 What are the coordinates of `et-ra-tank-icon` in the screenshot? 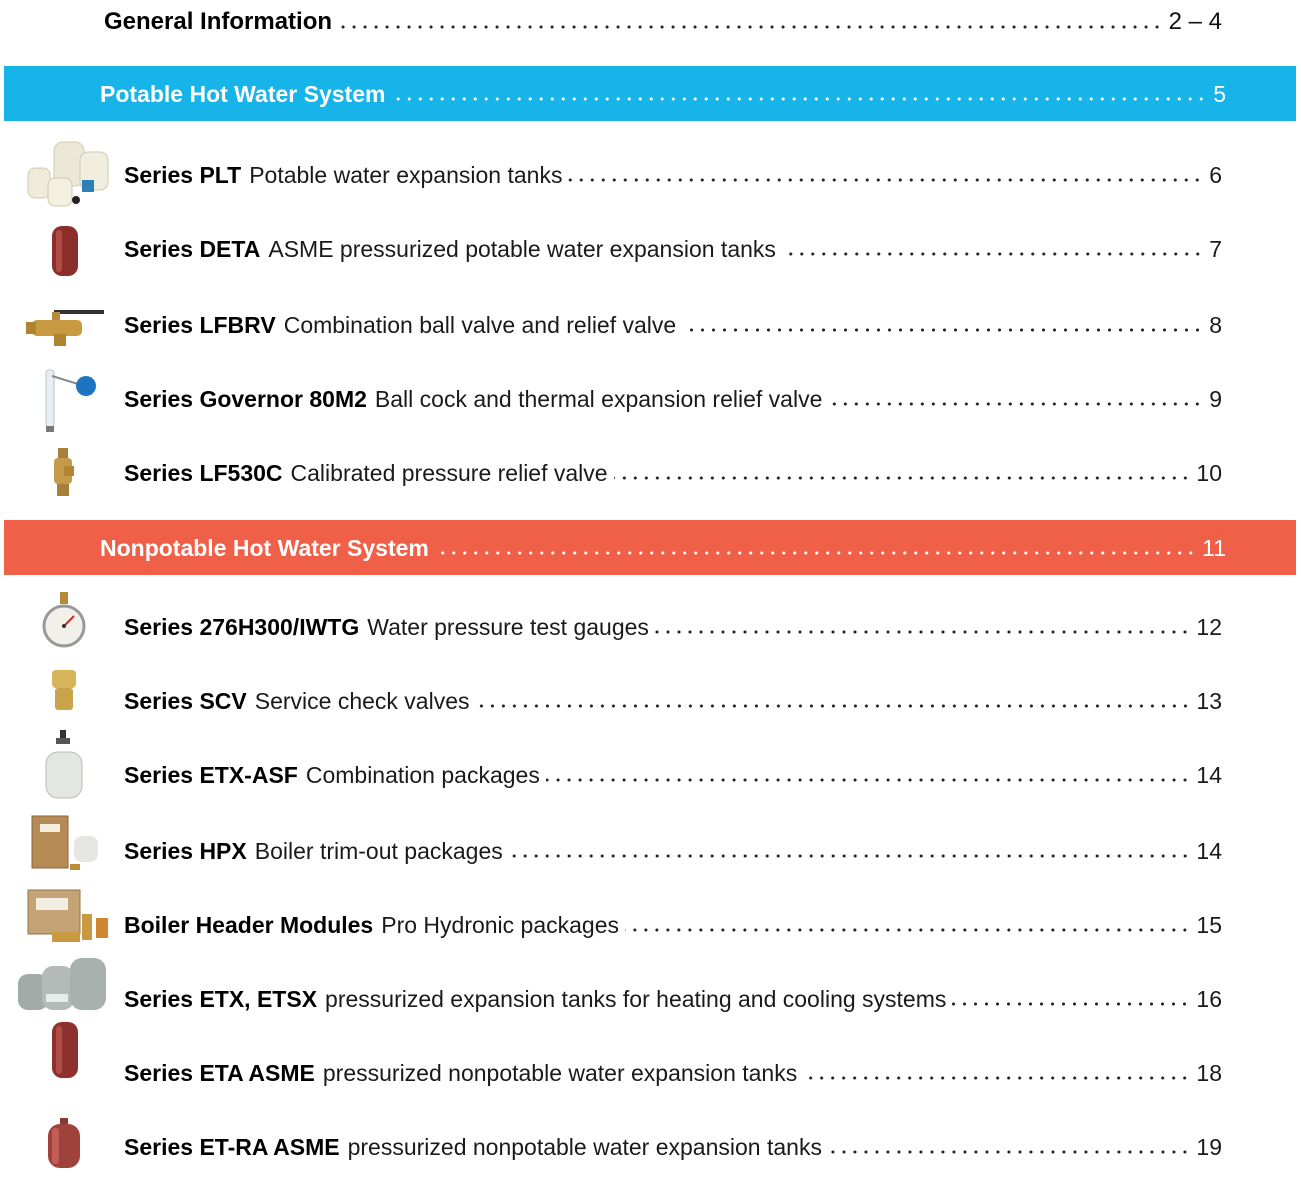 It's located at (64, 1143).